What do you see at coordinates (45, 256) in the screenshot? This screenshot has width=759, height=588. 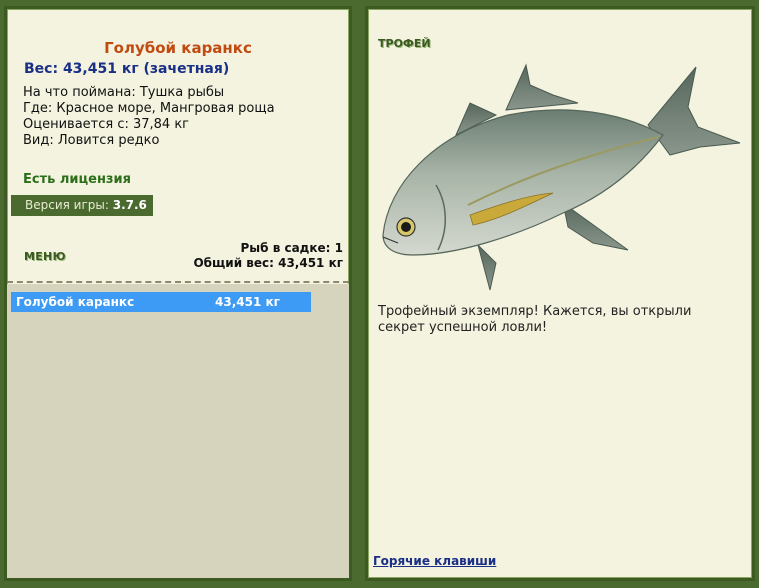 I see `menu-button: МЕНЮ` at bounding box center [45, 256].